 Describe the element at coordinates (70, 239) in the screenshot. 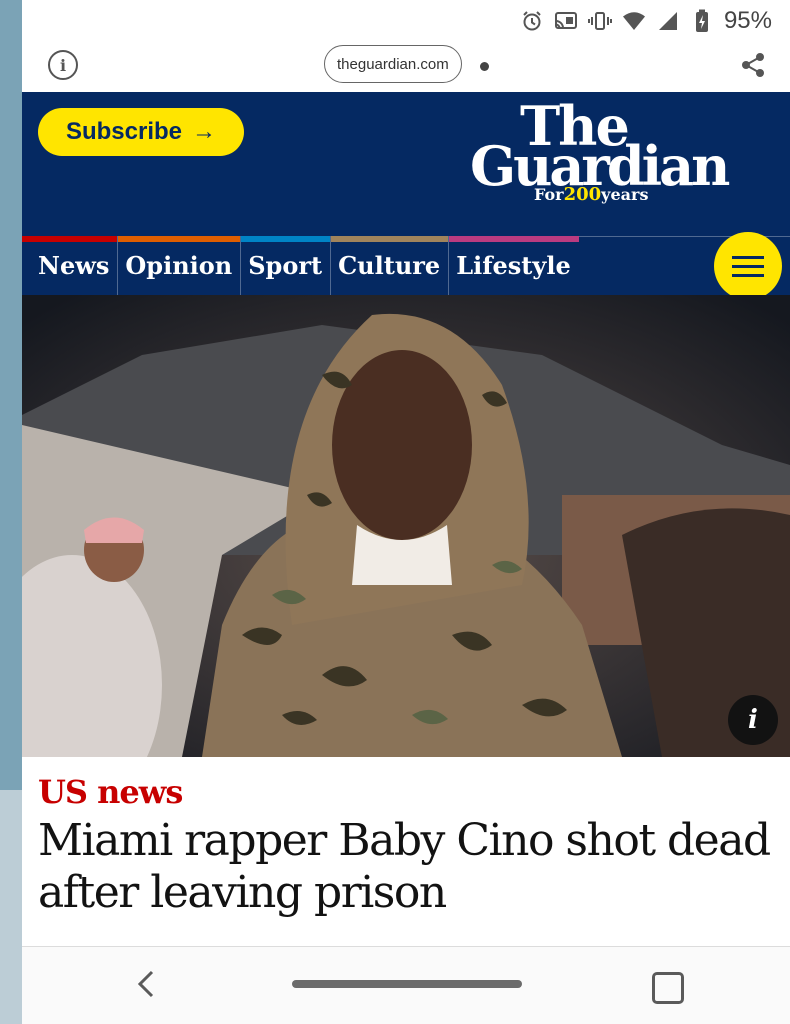

I see `nav-stripe-news` at that location.